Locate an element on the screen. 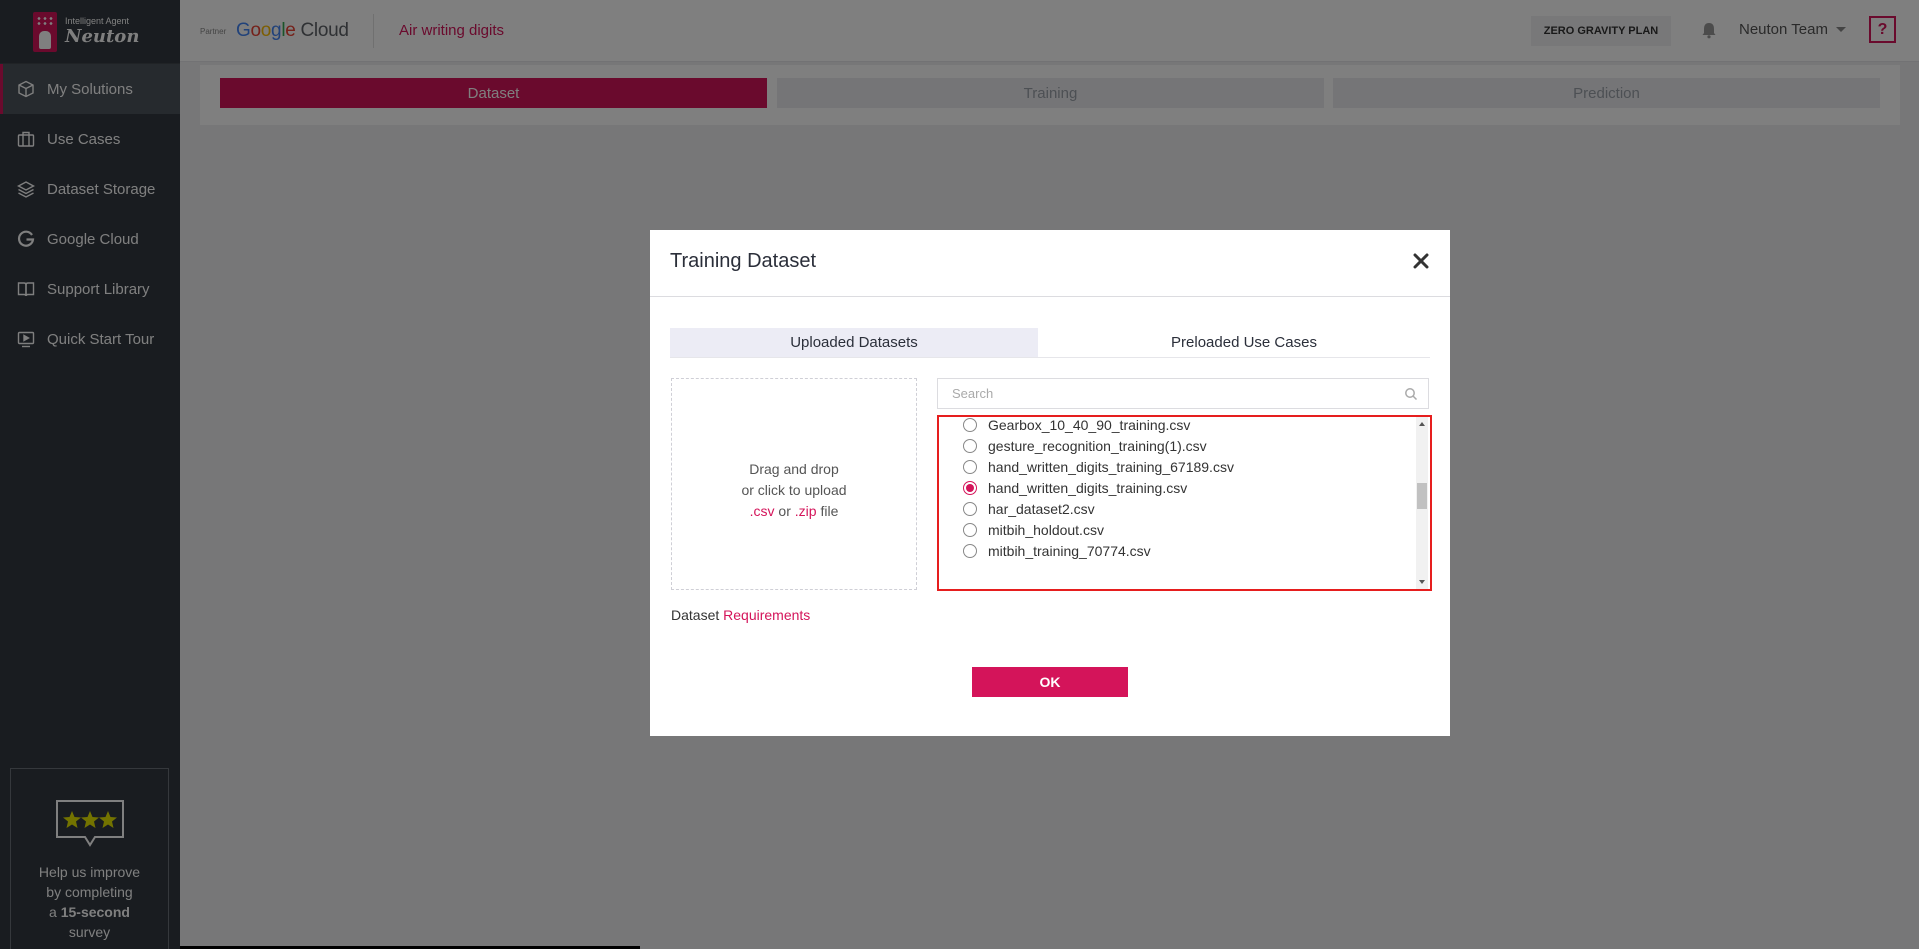  file-name: hand_written_digits_training_67189.csv is located at coordinates (1111, 467).